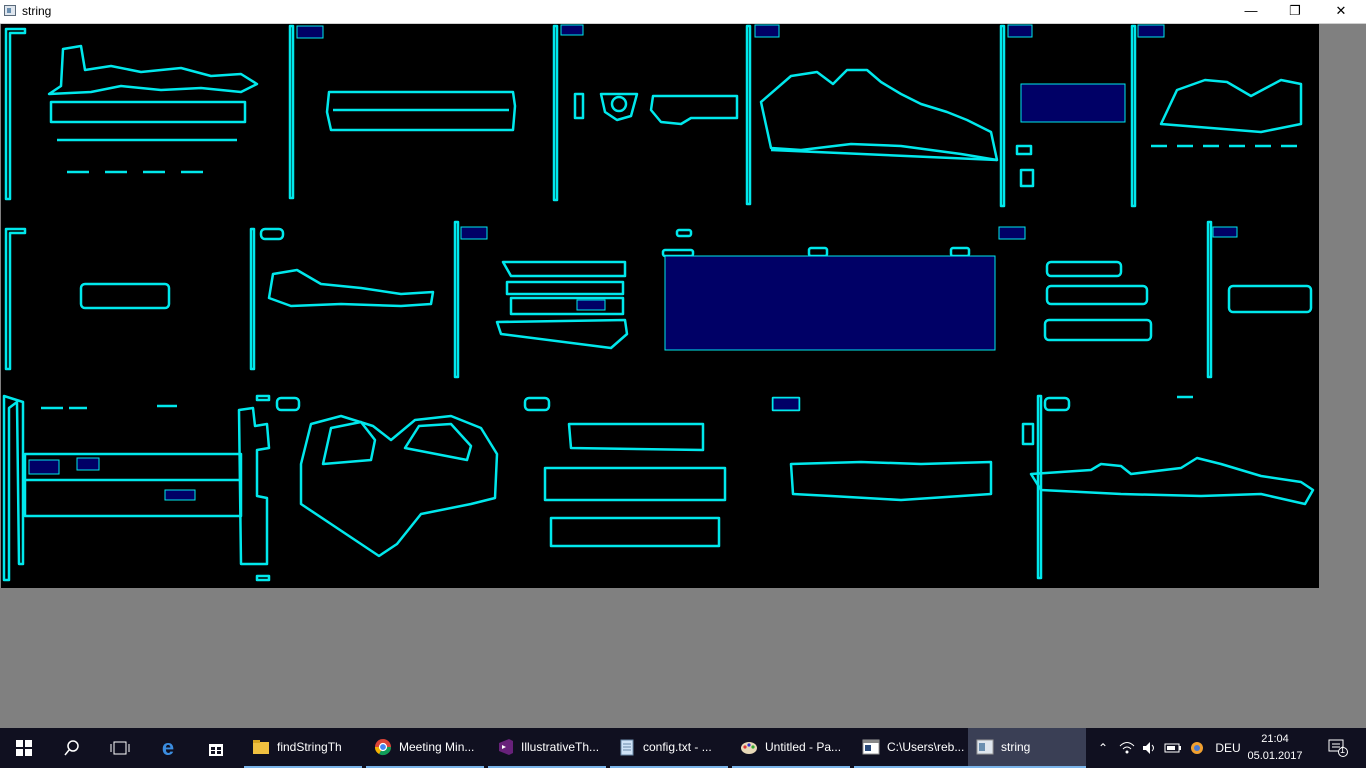  What do you see at coordinates (1275, 739) in the screenshot?
I see `clock-time: 21:04` at bounding box center [1275, 739].